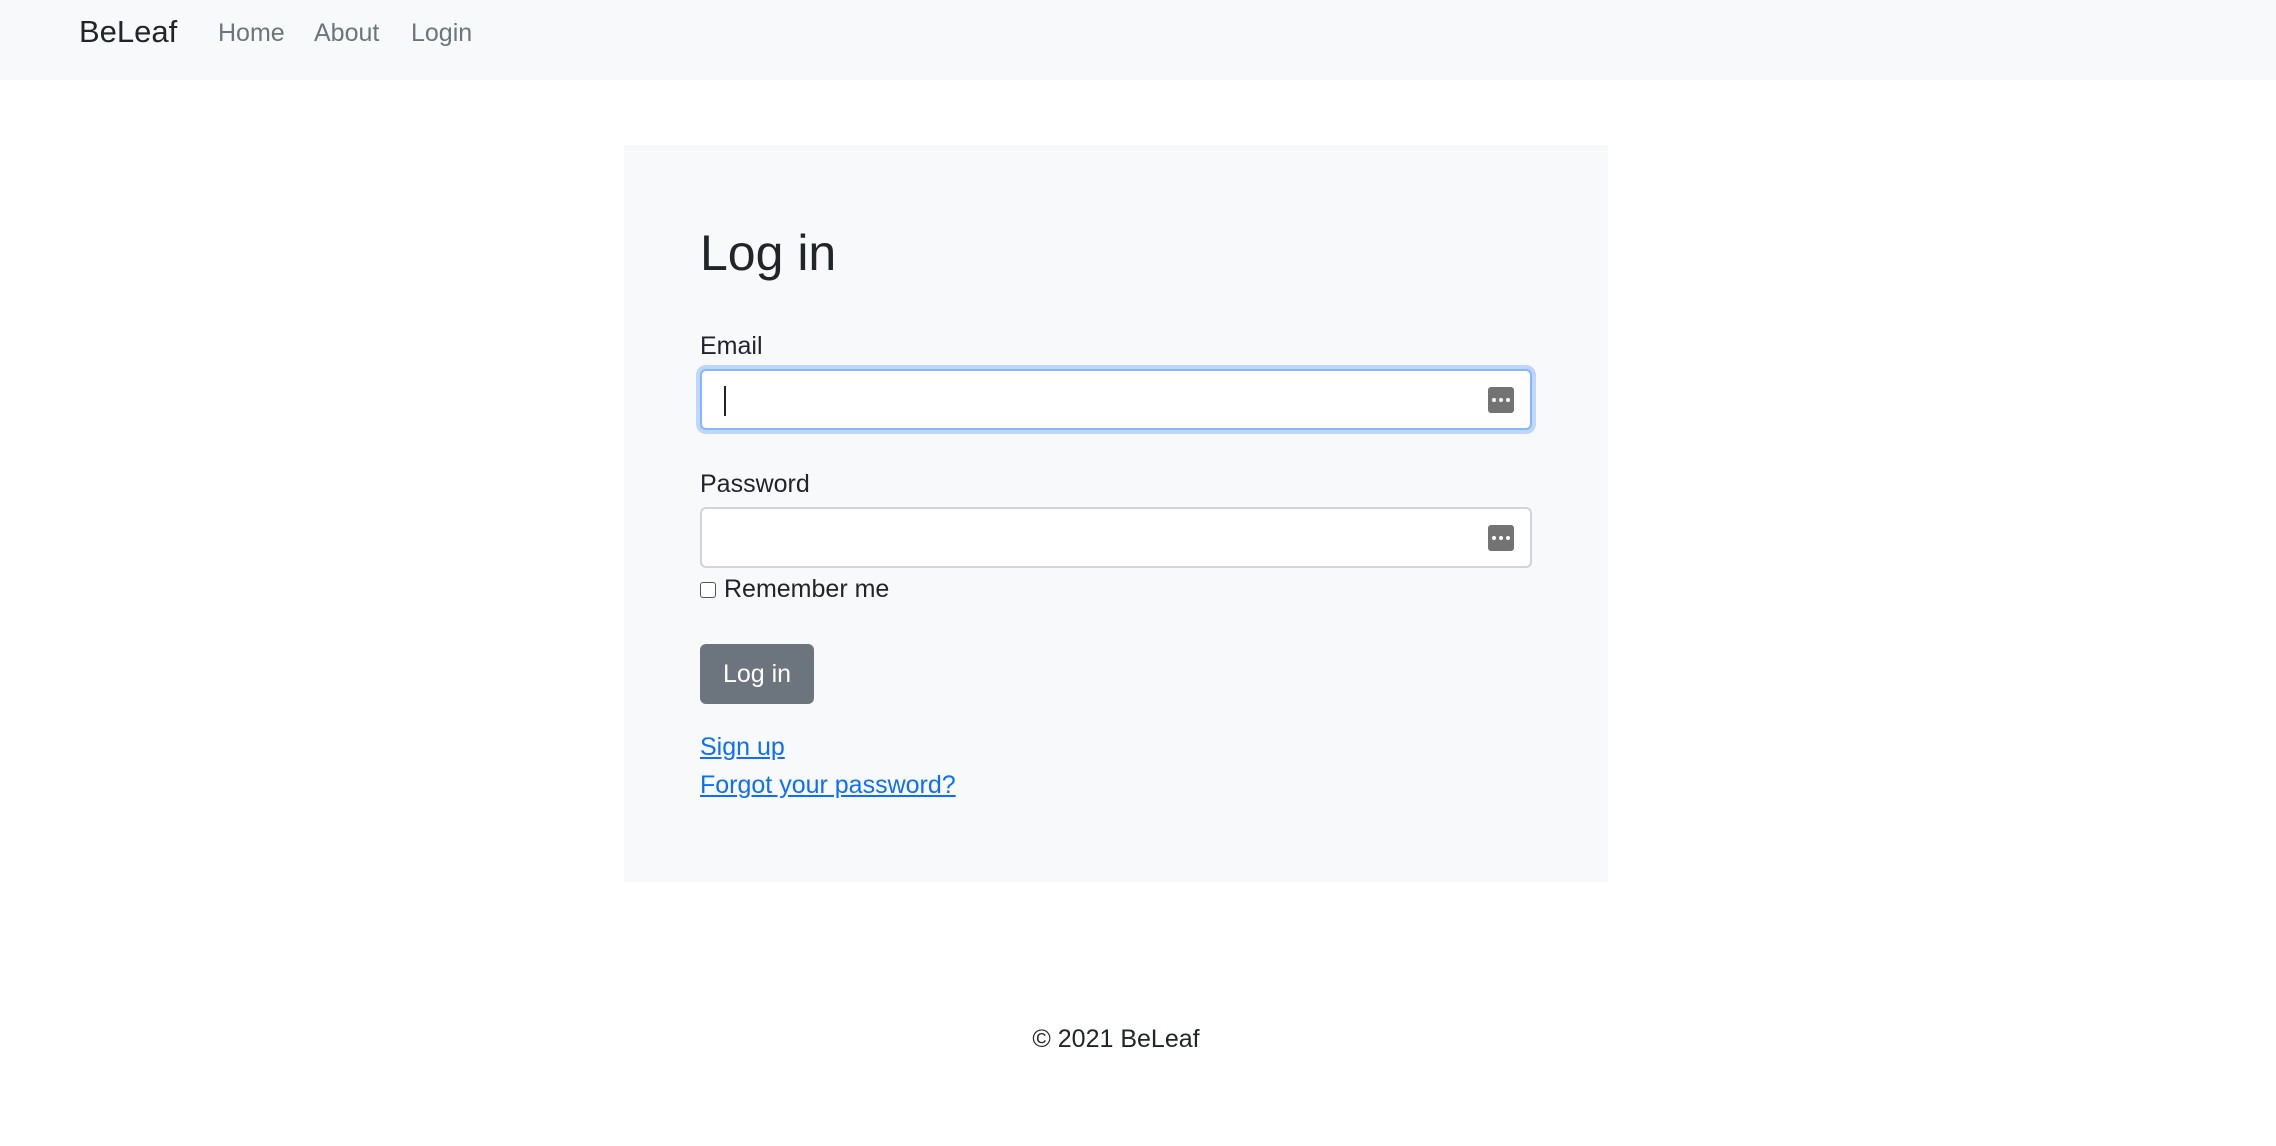 The height and width of the screenshot is (1146, 2276). I want to click on nav-link-login: Login, so click(441, 33).